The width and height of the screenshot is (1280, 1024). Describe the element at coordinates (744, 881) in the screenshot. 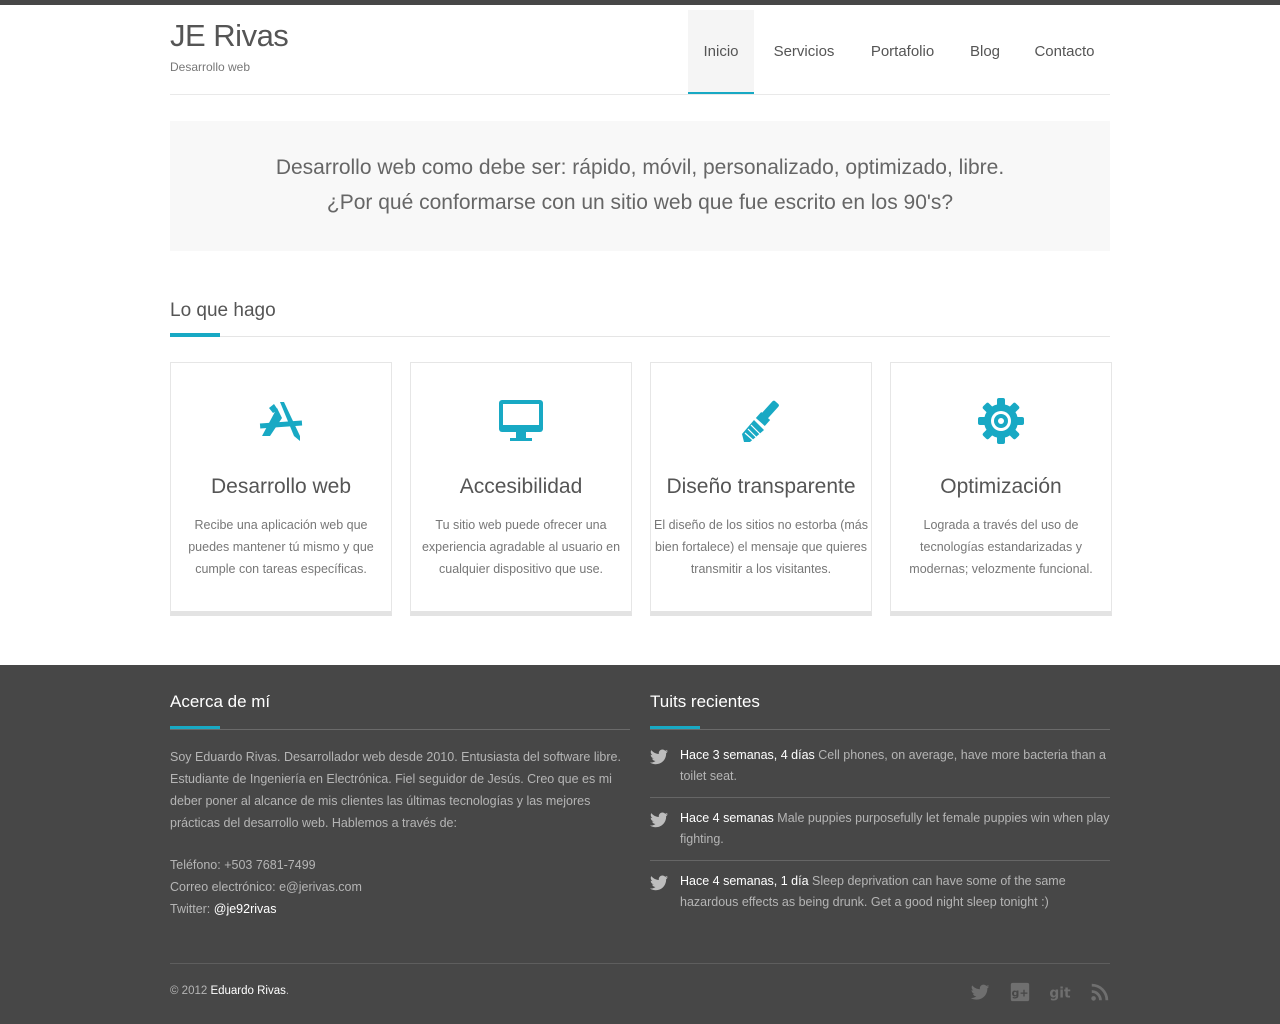

I see `tweet-time: Hace 4 semanas, 1 día` at that location.